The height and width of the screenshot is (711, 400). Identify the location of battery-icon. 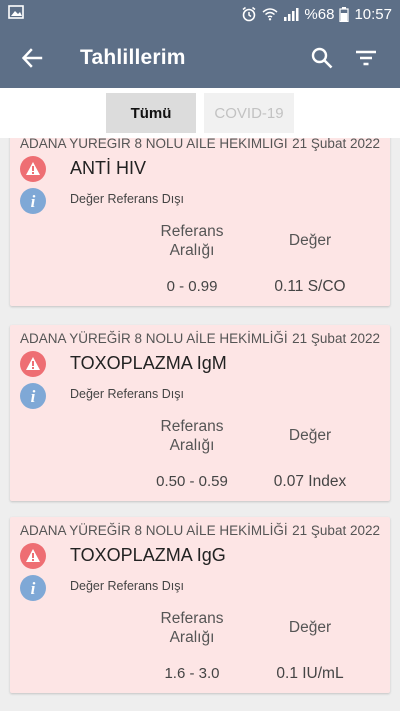
(344, 14).